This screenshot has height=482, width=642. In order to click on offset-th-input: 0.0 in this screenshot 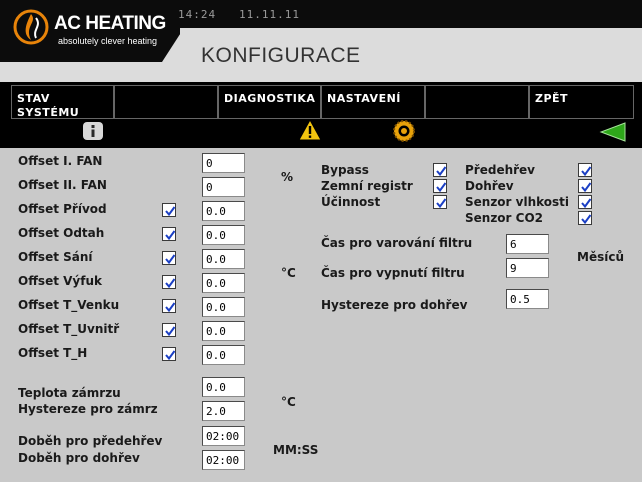, I will do `click(223, 355)`.